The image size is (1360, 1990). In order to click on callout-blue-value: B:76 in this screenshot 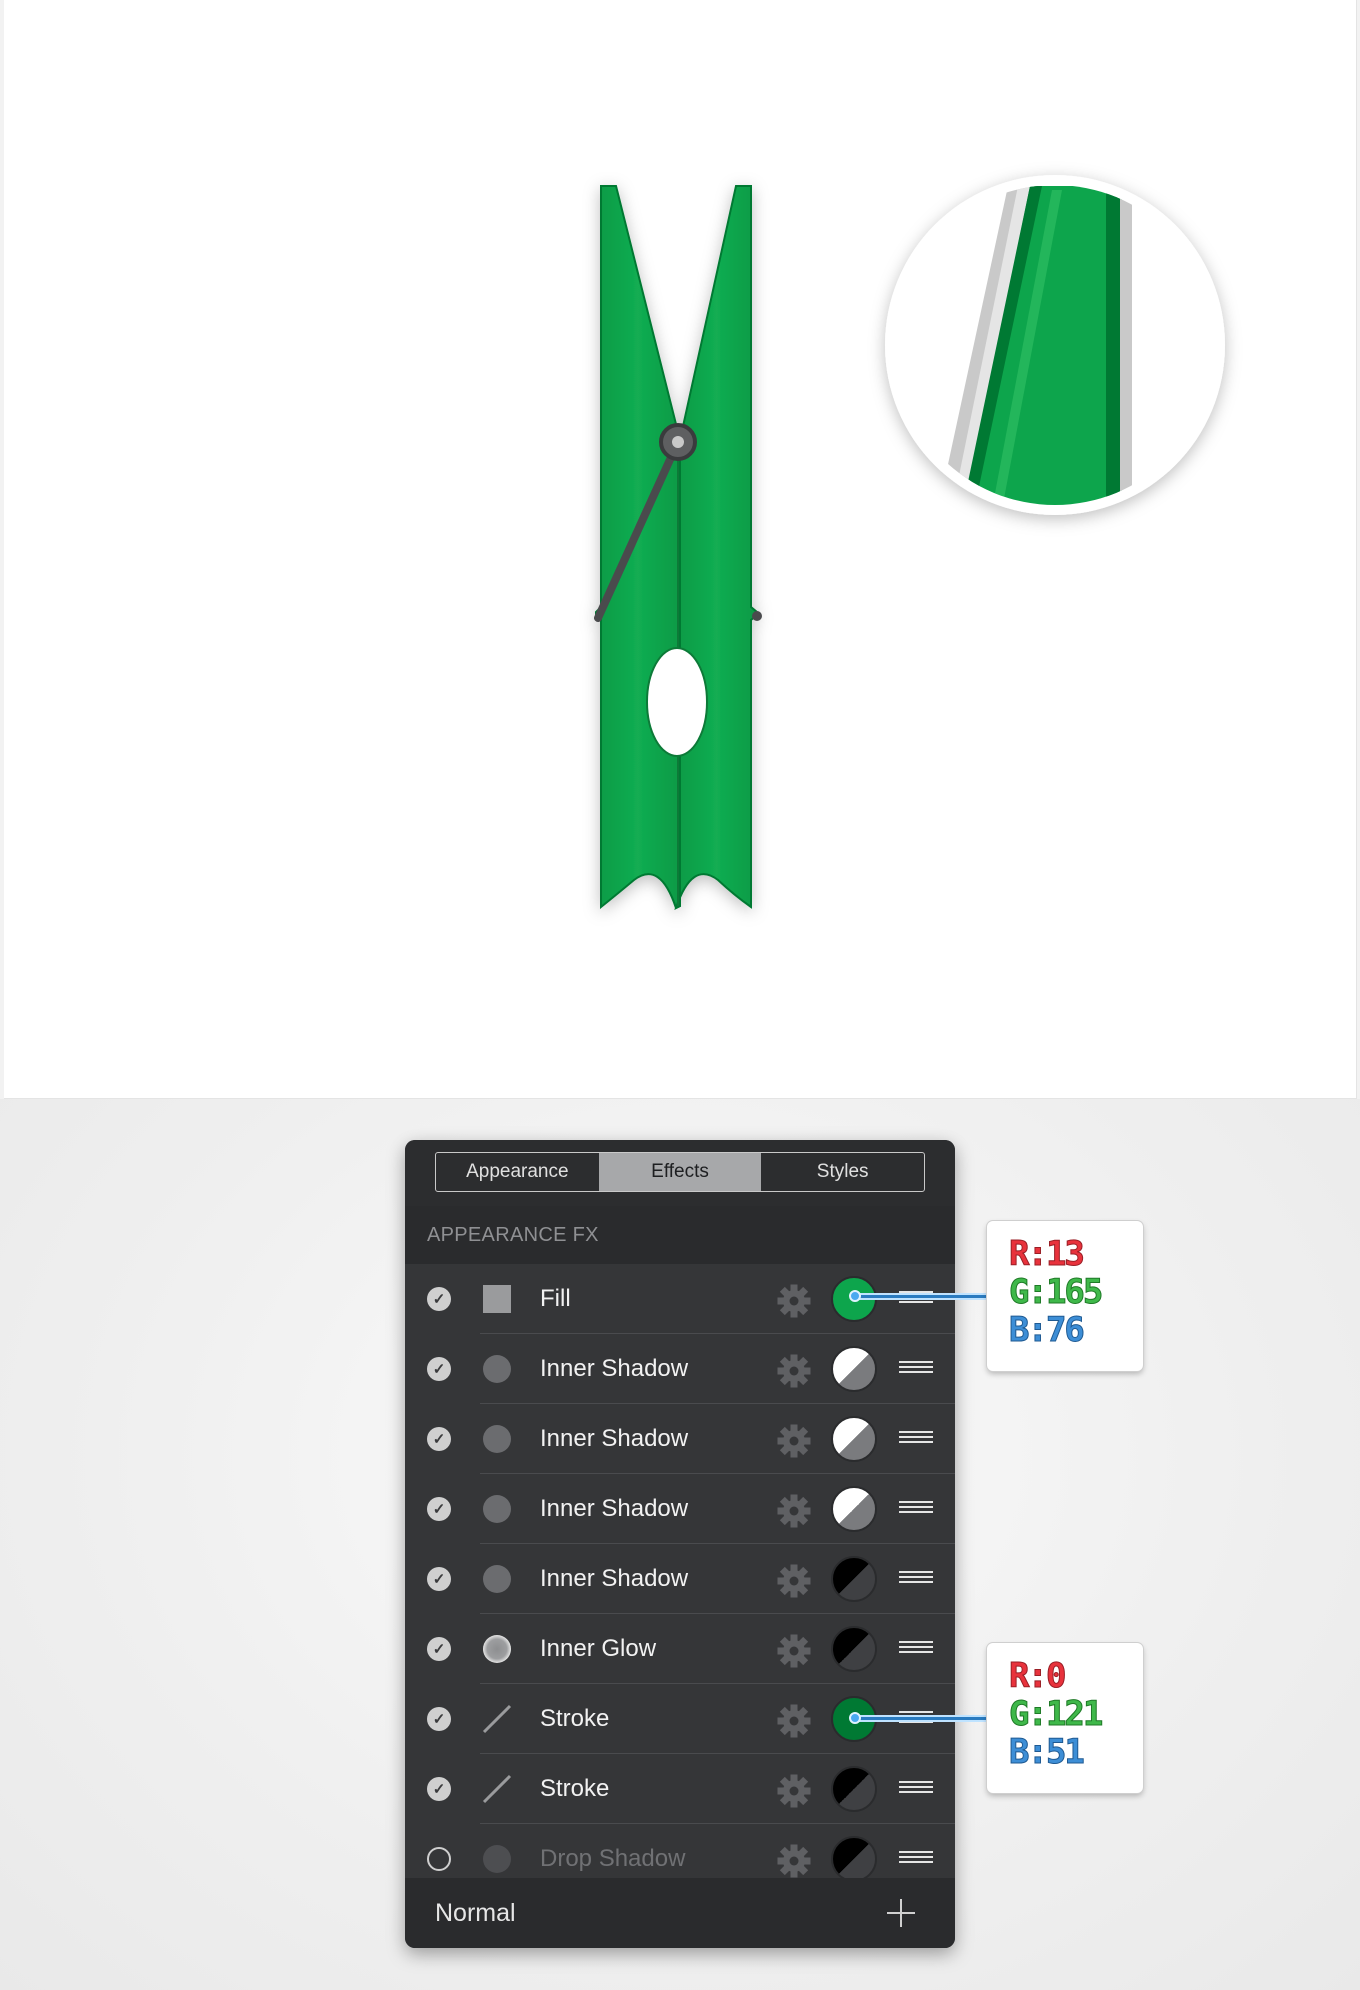, I will do `click(1047, 1330)`.